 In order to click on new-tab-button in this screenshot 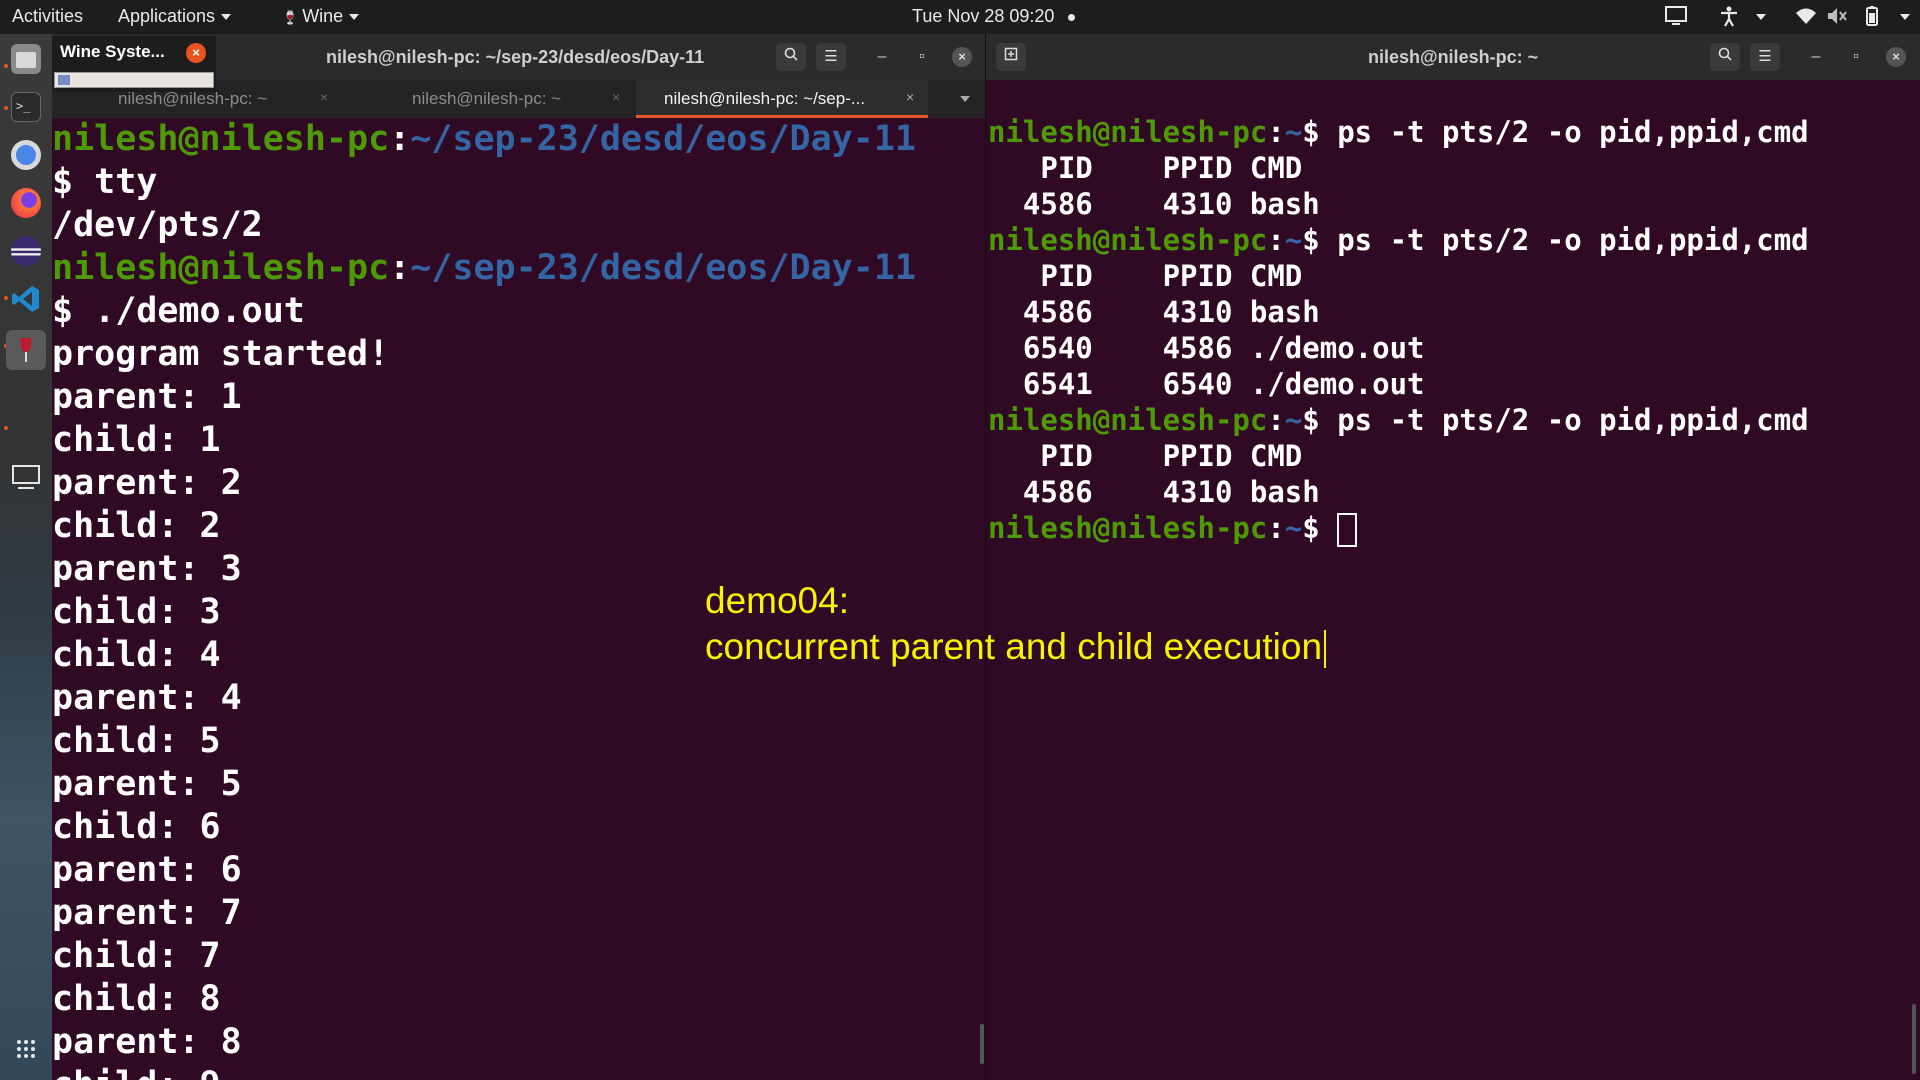, I will do `click(1011, 57)`.